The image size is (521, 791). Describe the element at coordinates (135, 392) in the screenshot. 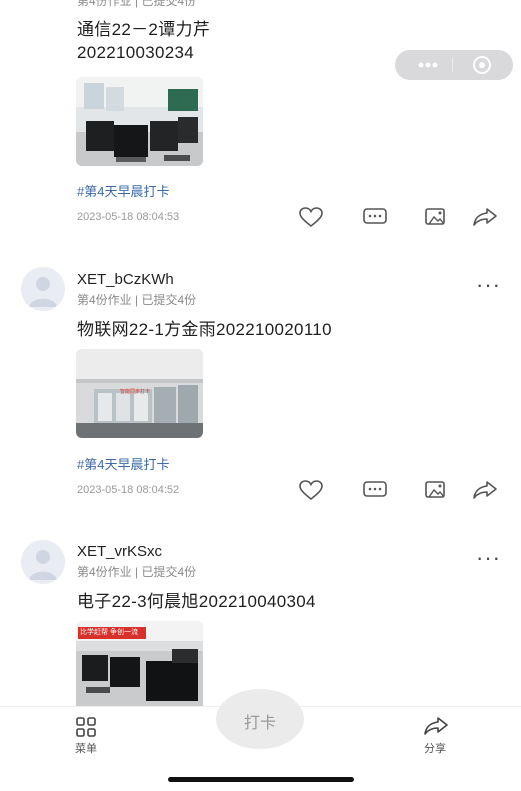

I see `photo-overlay-text: 智能同步打卡` at that location.